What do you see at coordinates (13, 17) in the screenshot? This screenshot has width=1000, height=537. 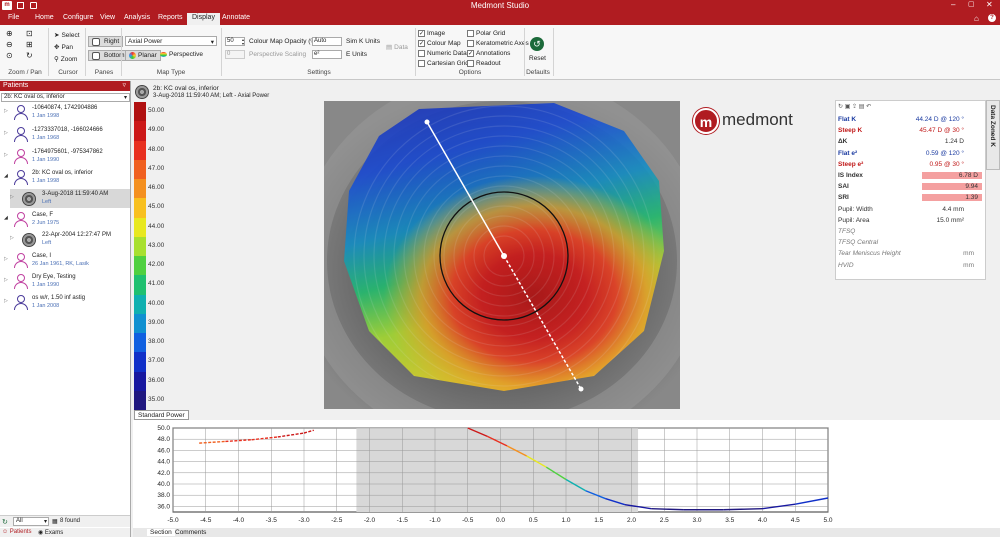 I see `menu-file: File` at bounding box center [13, 17].